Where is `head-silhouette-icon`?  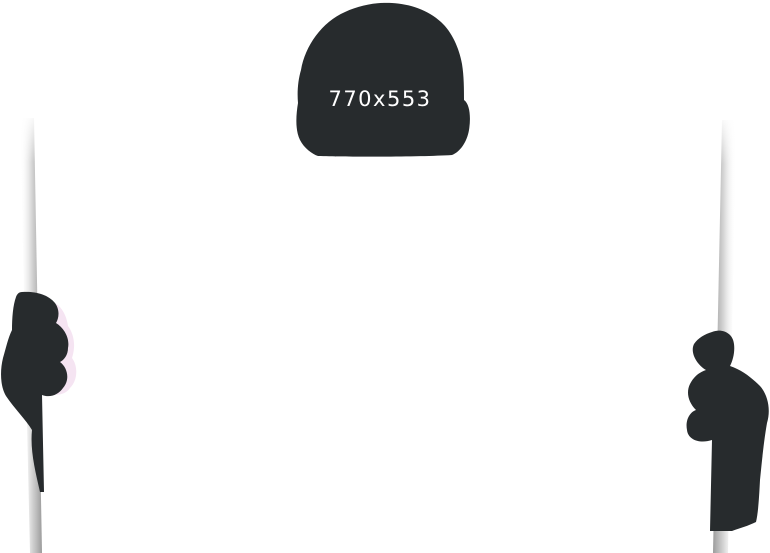
head-silhouette-icon is located at coordinates (383, 79).